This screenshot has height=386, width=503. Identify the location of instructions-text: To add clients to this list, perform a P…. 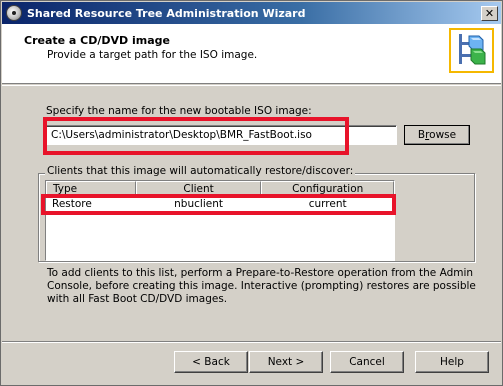
(261, 286).